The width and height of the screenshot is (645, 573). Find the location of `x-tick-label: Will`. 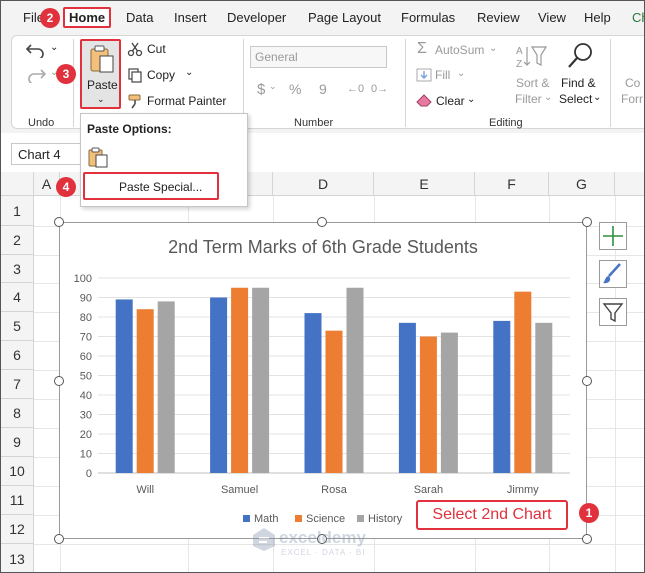

x-tick-label: Will is located at coordinates (145, 490).